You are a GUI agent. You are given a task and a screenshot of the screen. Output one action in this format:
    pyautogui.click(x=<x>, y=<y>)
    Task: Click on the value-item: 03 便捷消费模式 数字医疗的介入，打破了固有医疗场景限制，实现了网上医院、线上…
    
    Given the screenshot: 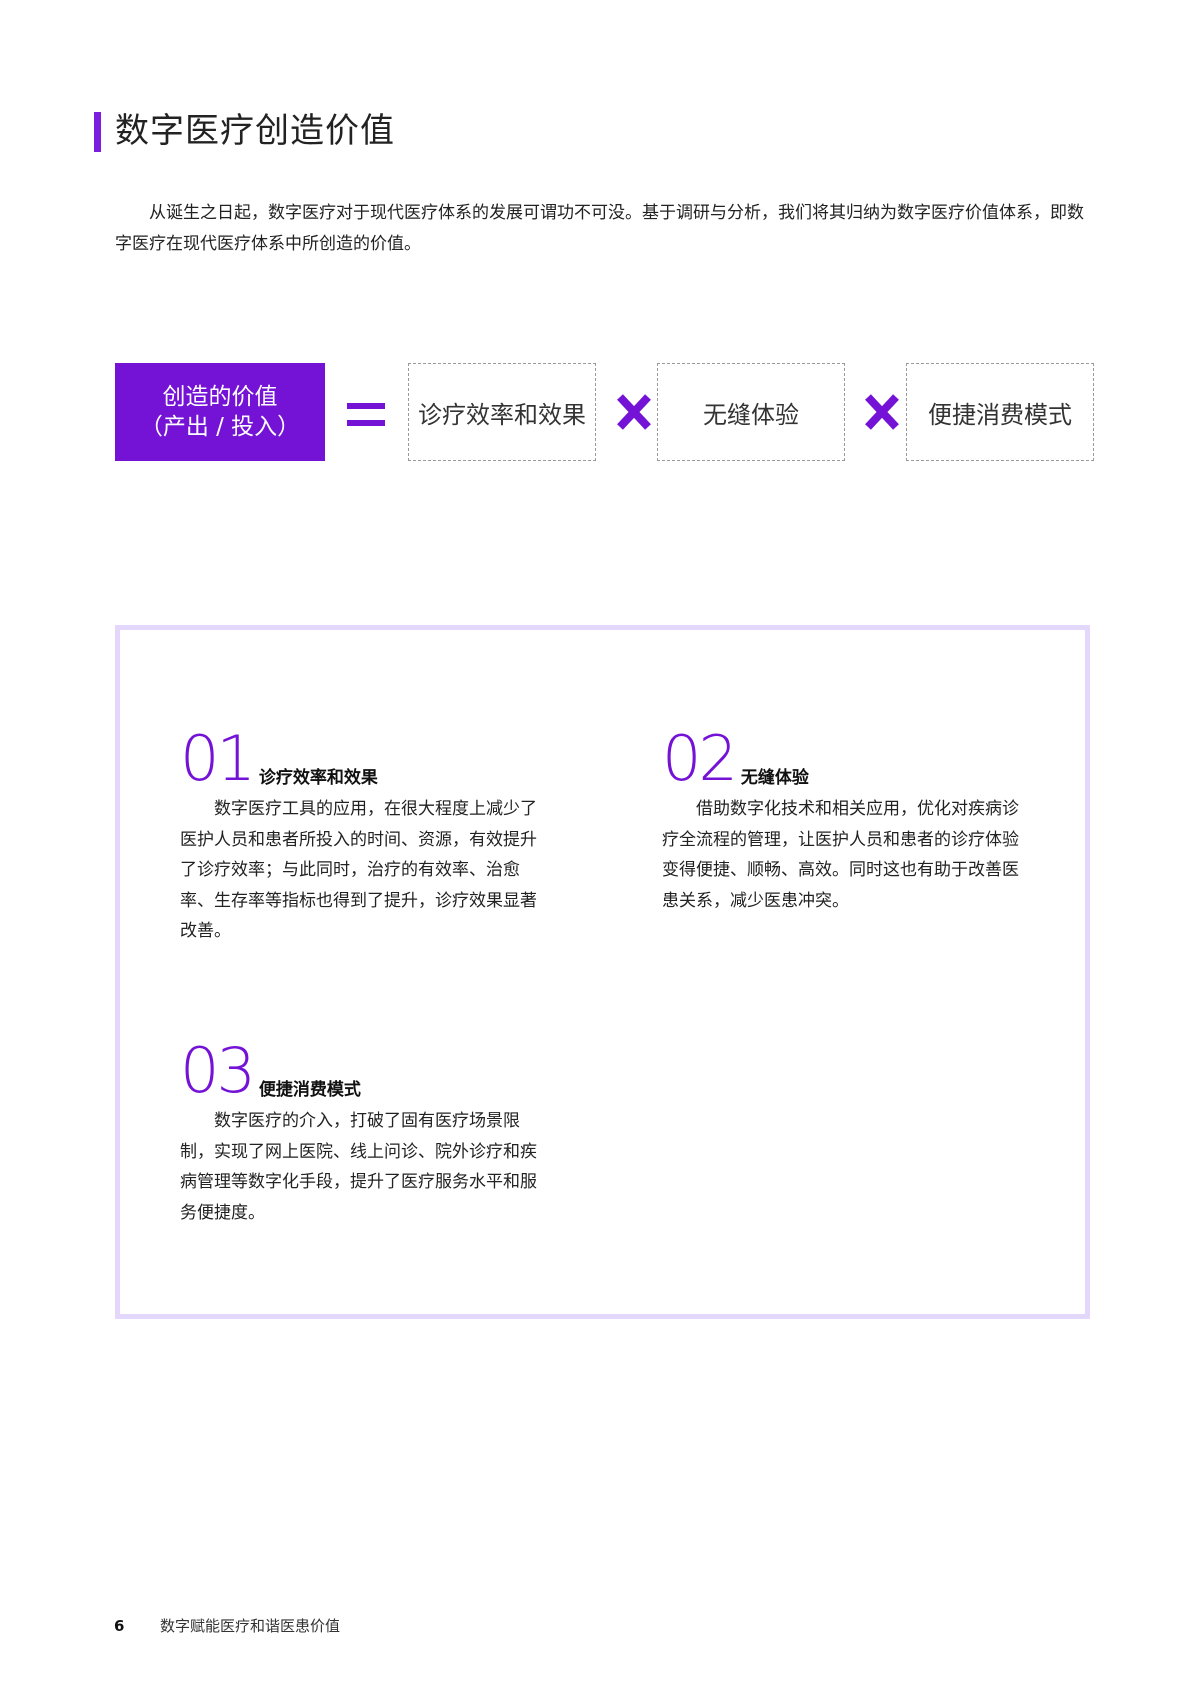 What is the action you would take?
    pyautogui.click(x=366, y=1134)
    